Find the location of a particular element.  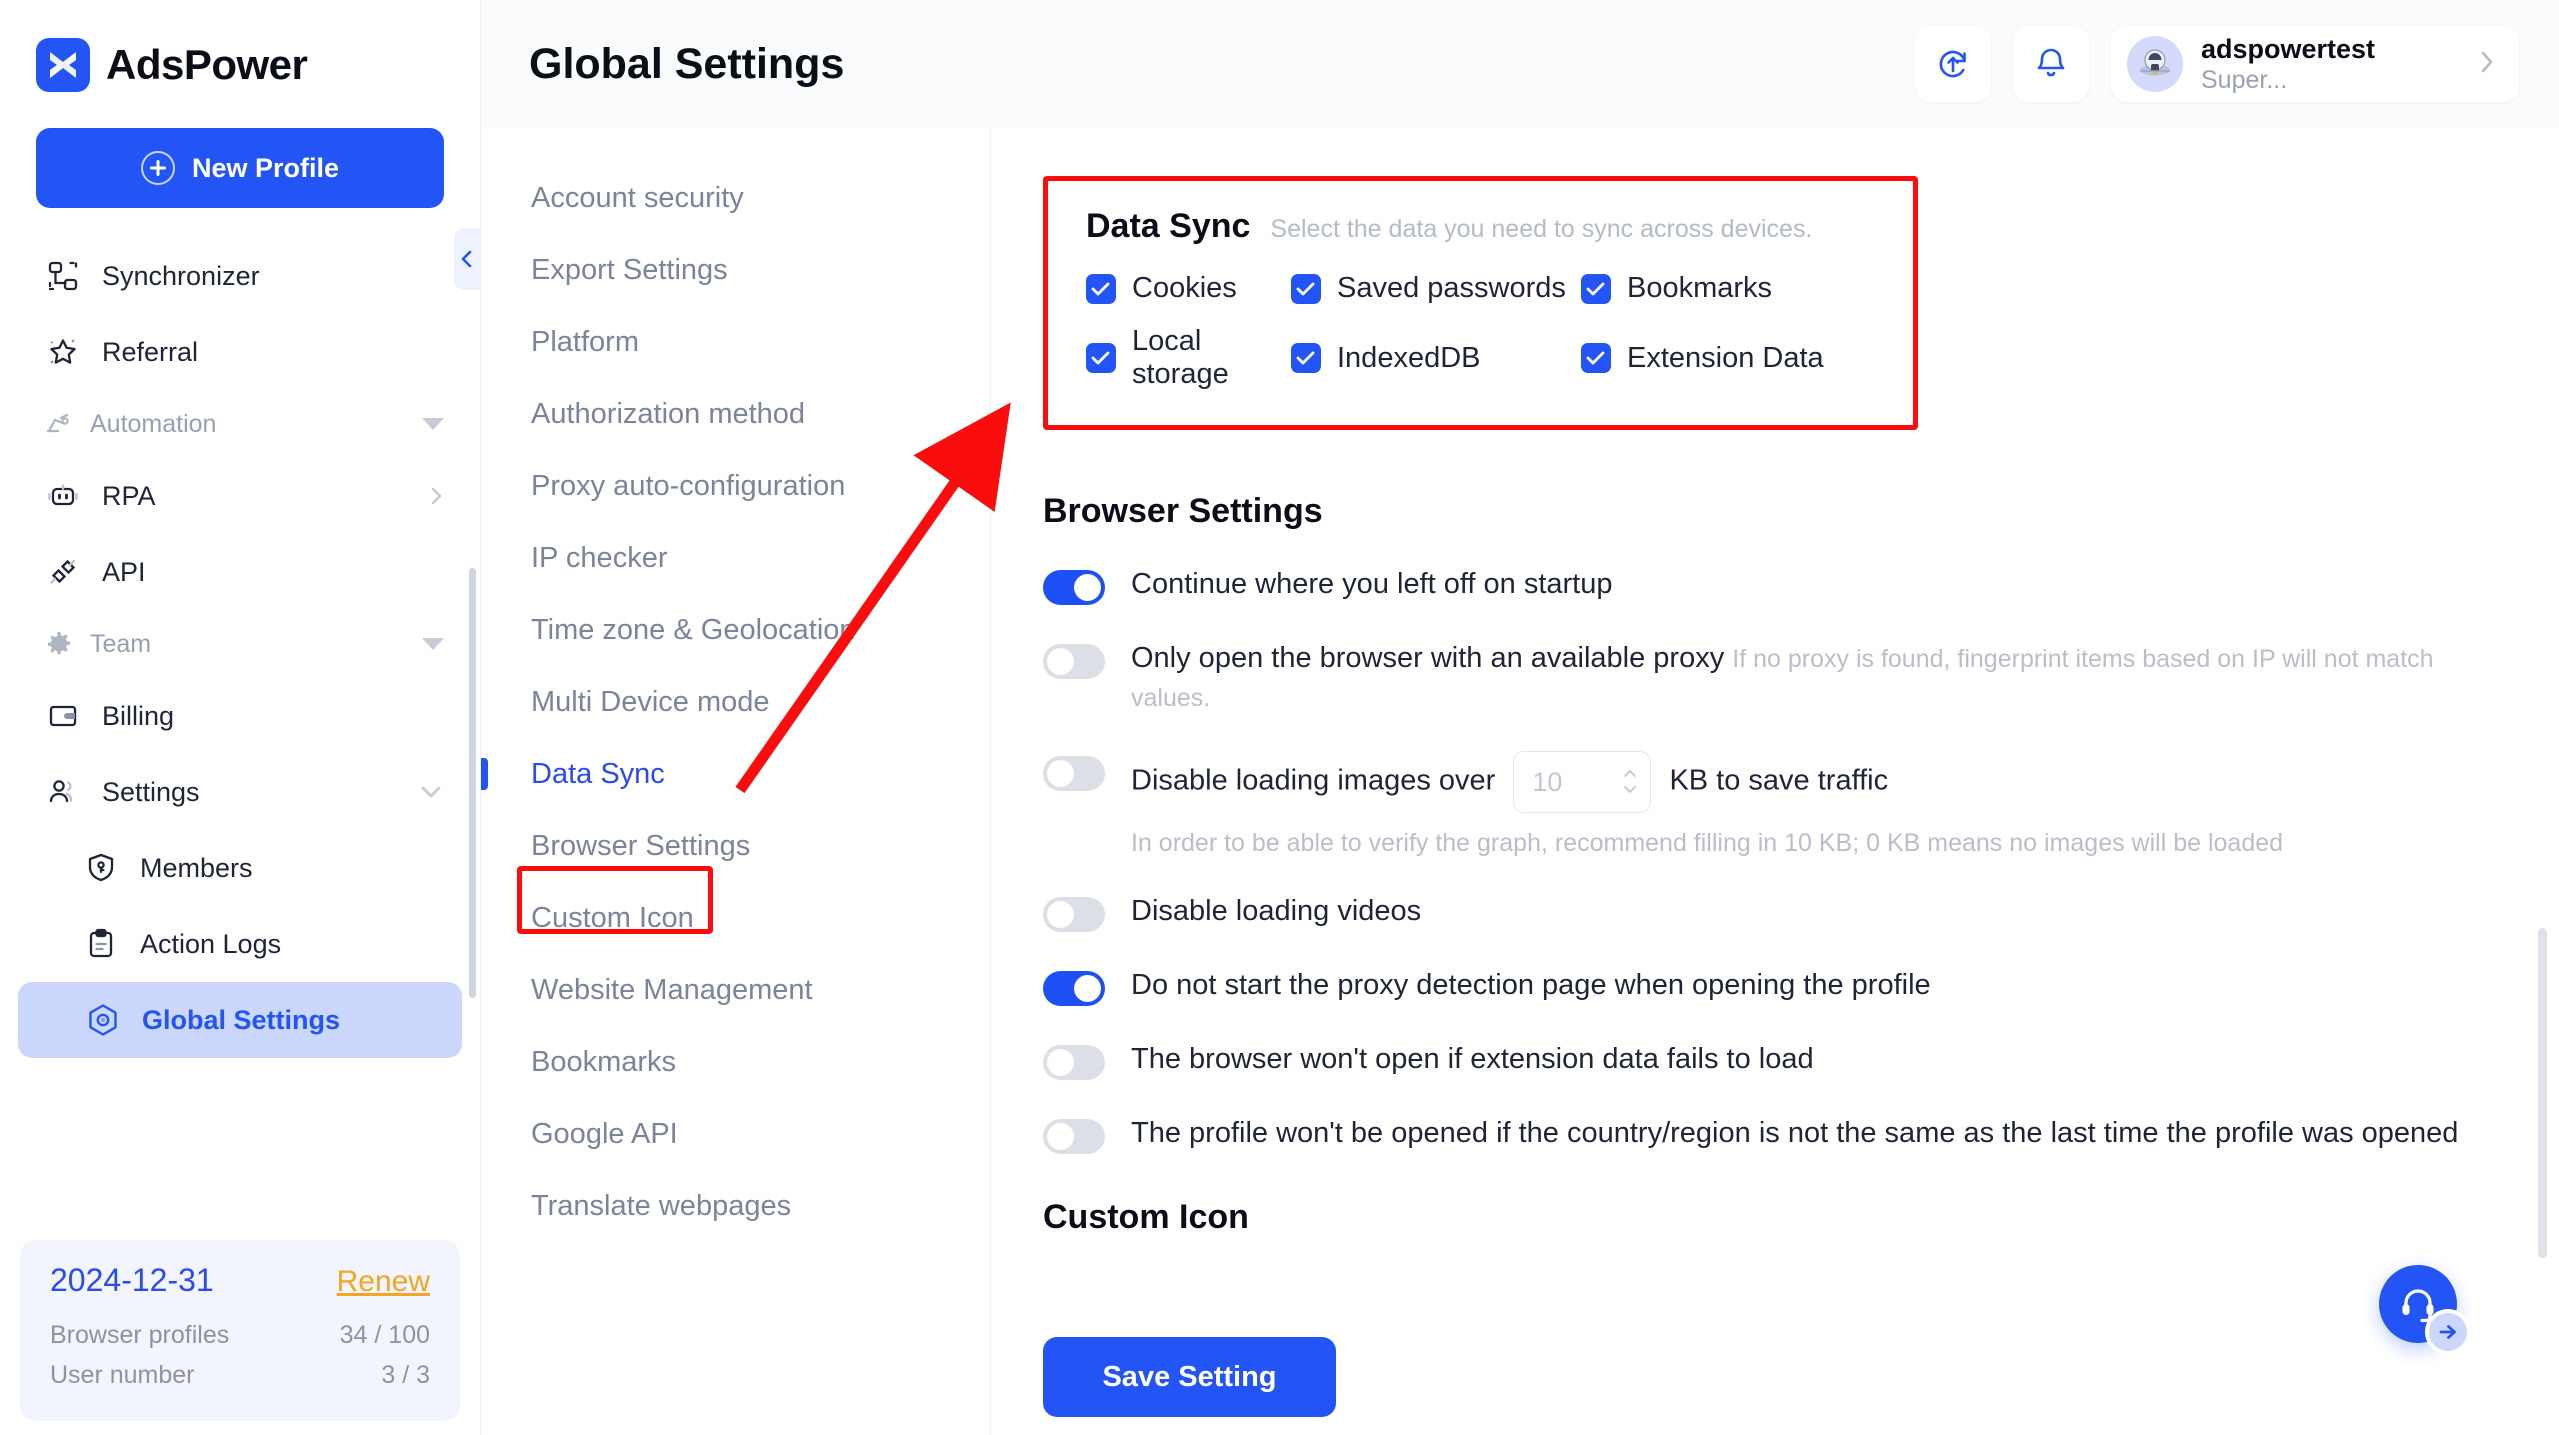

arrow-right-icon is located at coordinates (2448, 1332).